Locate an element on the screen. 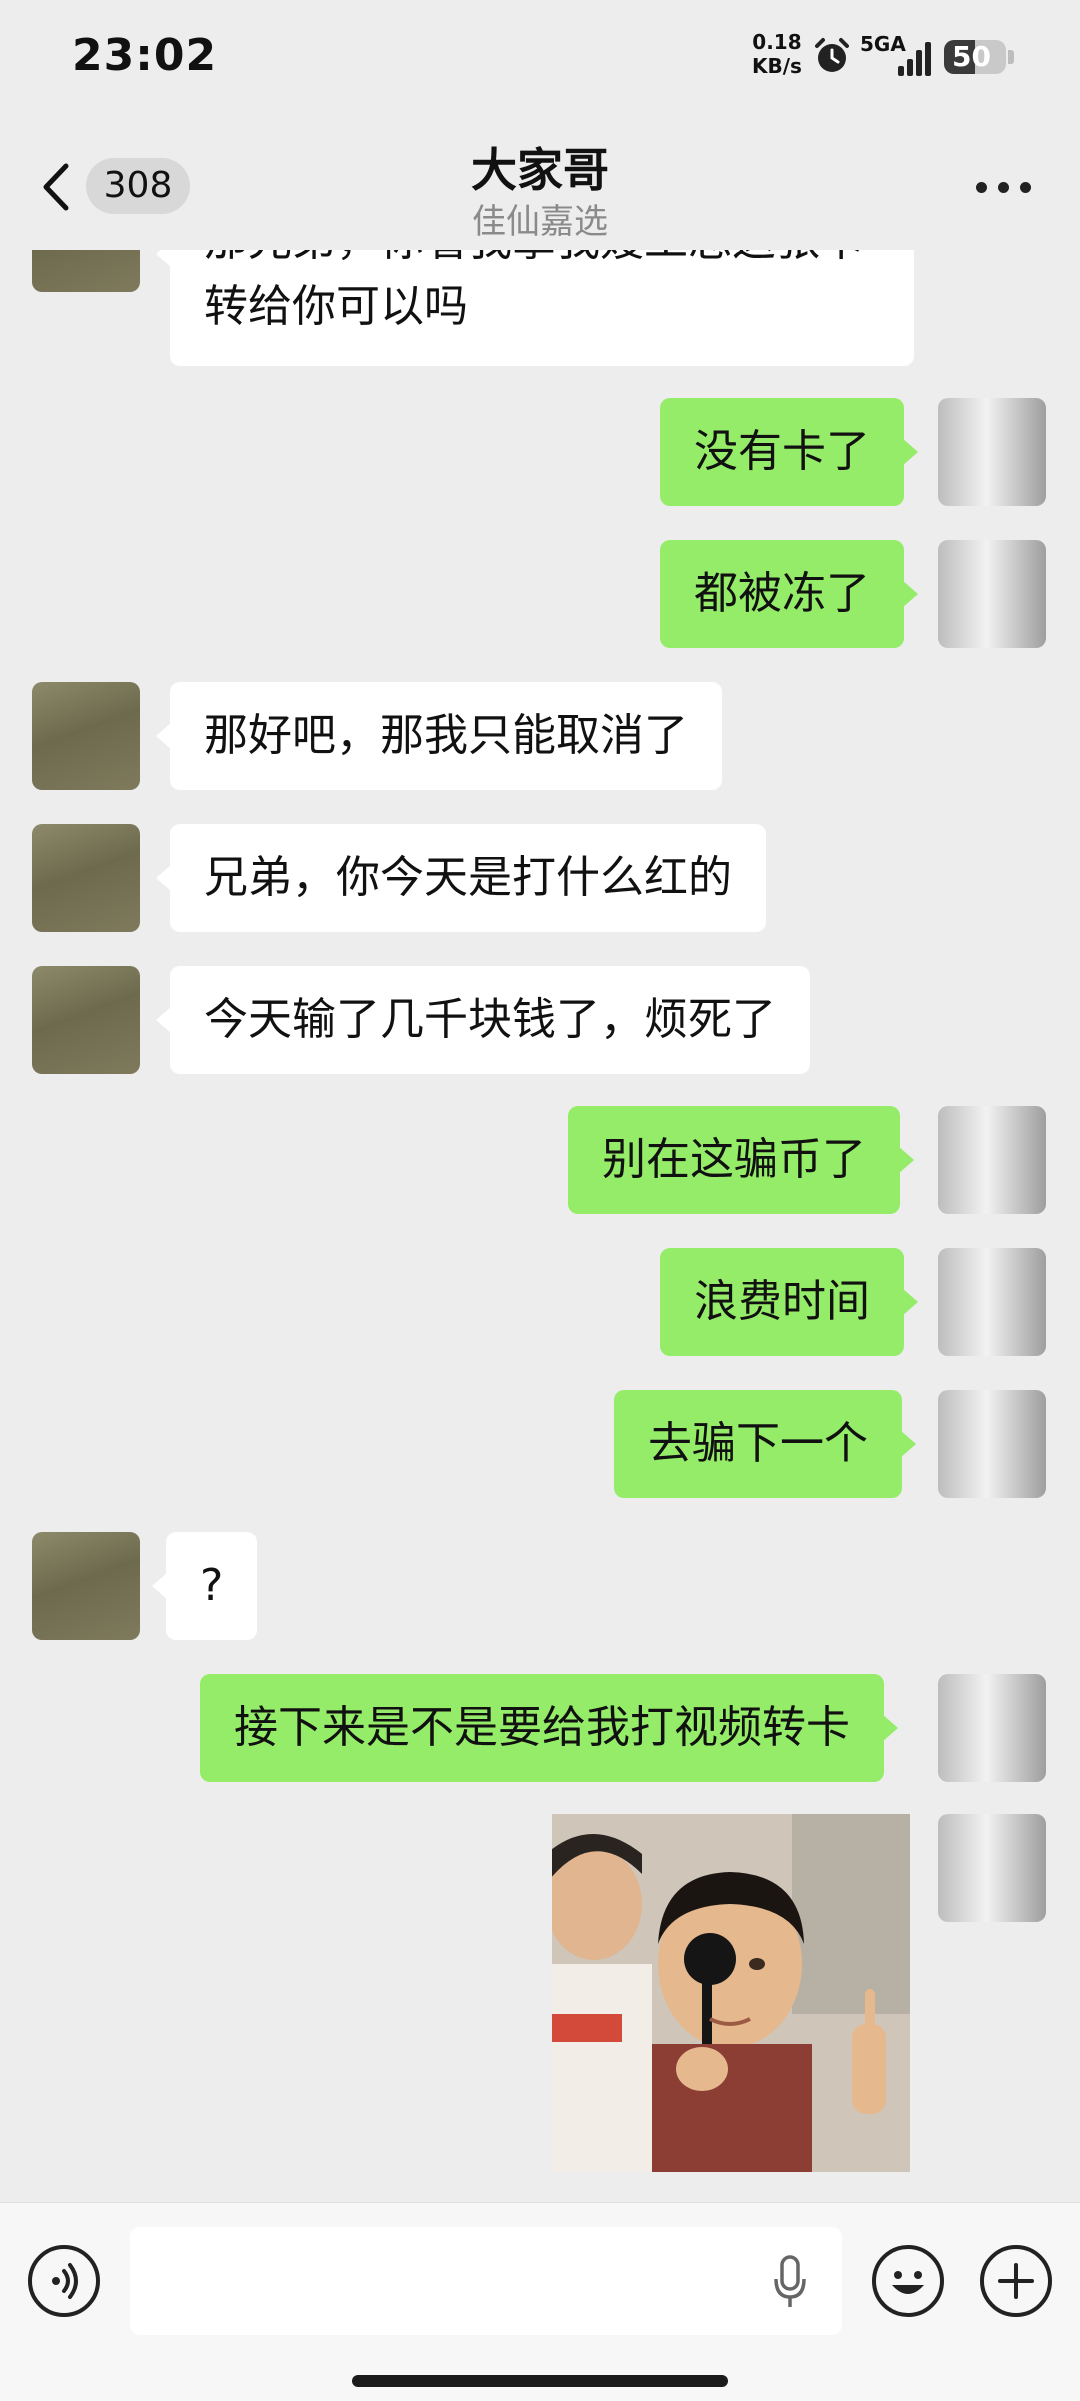  outgoing-message: 别在这骗币了 is located at coordinates (741, 1160).